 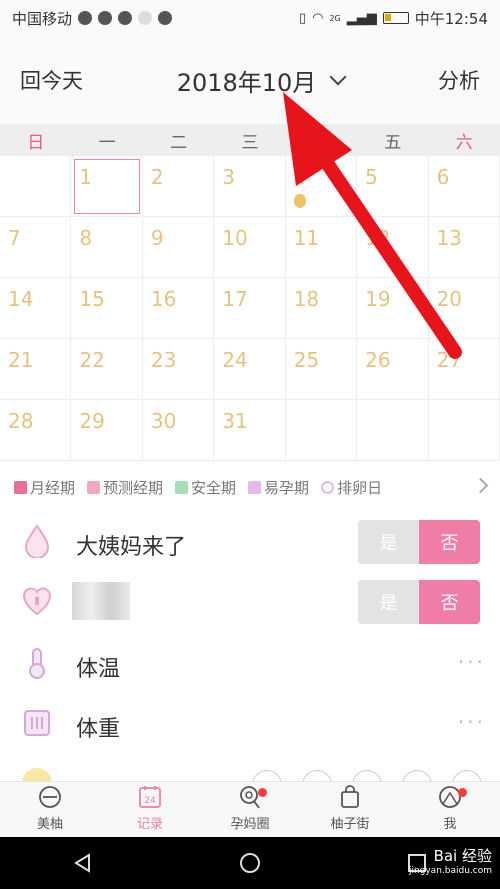 What do you see at coordinates (393, 369) in the screenshot?
I see `calendar-day-cell: 26` at bounding box center [393, 369].